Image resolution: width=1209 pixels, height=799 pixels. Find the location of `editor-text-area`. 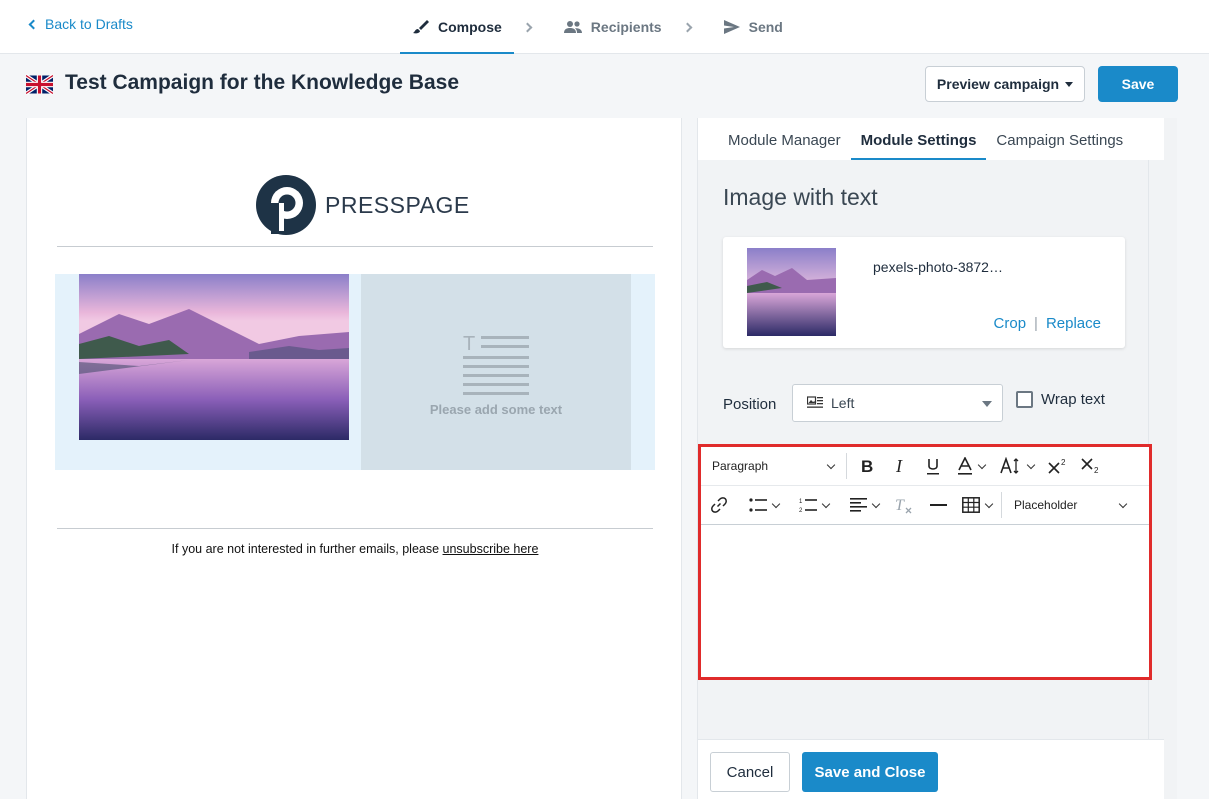

editor-text-area is located at coordinates (925, 602).